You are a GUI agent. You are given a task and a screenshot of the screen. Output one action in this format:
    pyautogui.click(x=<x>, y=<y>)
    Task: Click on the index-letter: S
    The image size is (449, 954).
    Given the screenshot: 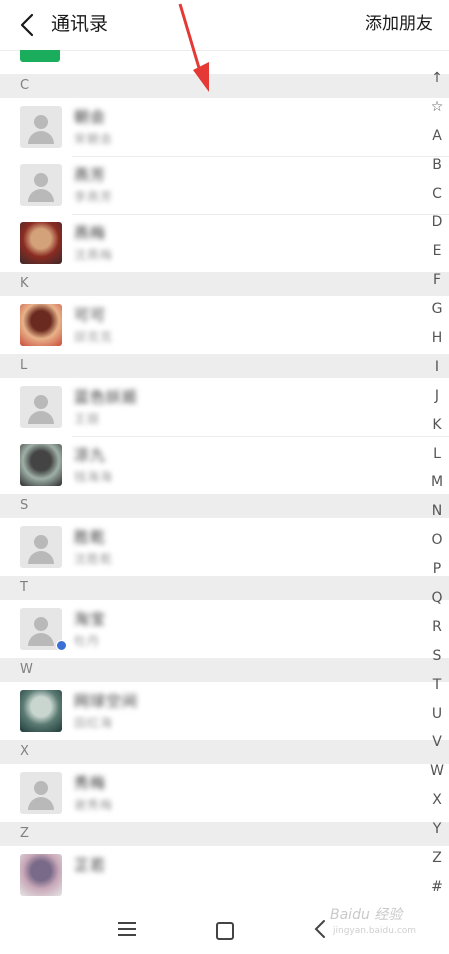 What is the action you would take?
    pyautogui.click(x=436, y=656)
    